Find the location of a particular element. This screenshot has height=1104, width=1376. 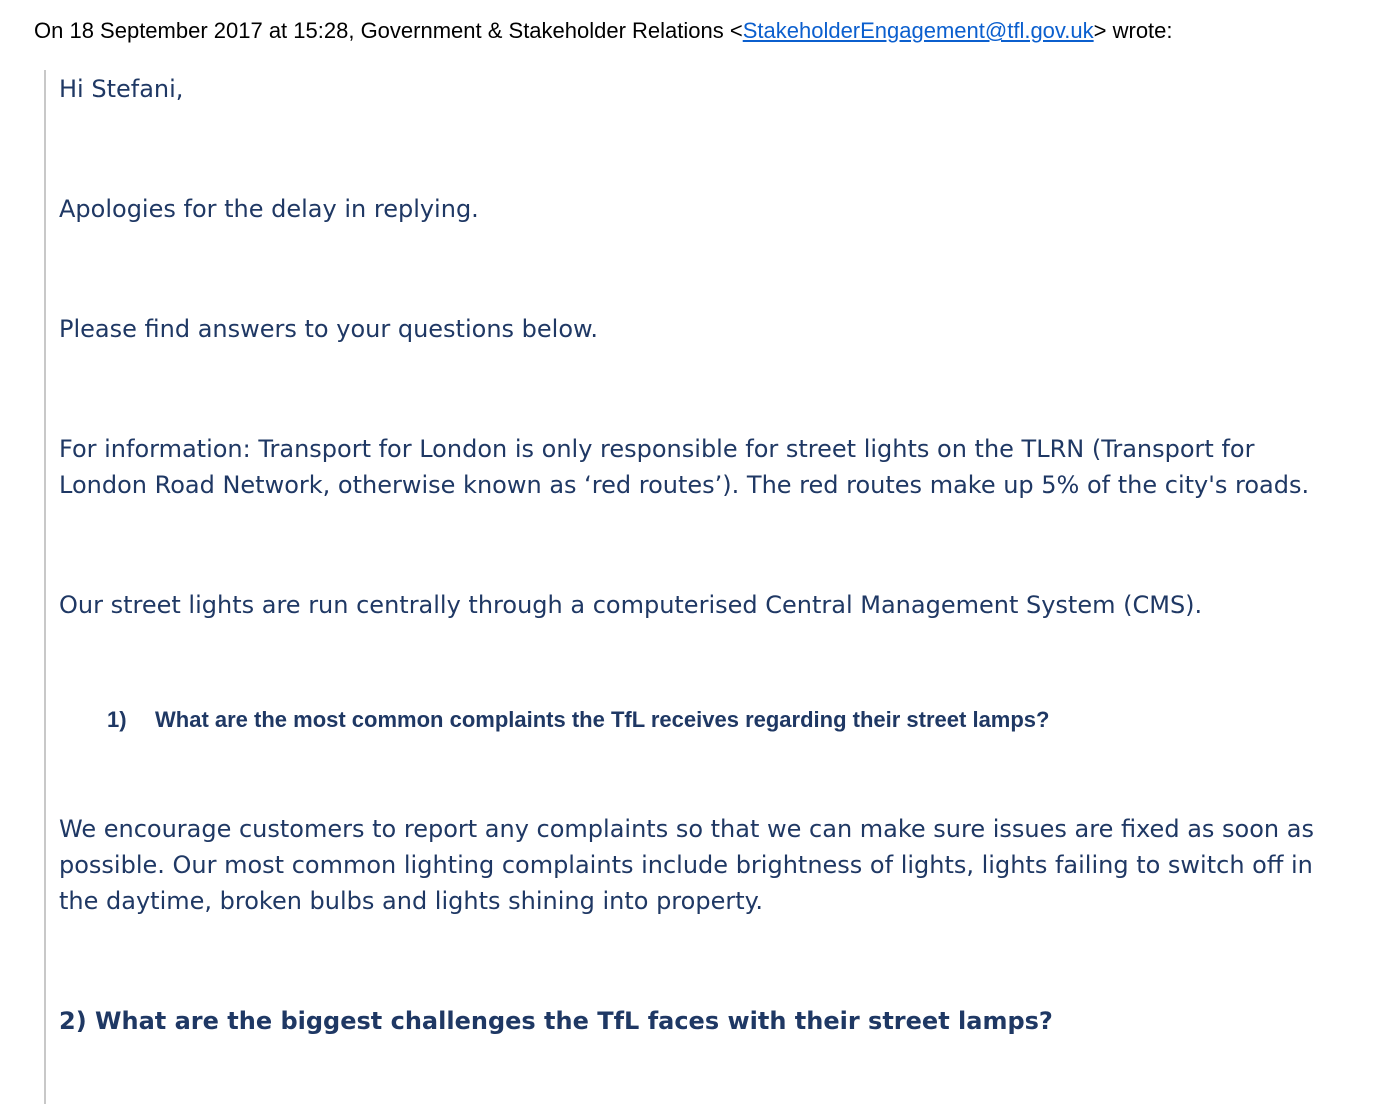

sender-email-link: StakeholderEngagement@tfl.gov.uk is located at coordinates (918, 30).